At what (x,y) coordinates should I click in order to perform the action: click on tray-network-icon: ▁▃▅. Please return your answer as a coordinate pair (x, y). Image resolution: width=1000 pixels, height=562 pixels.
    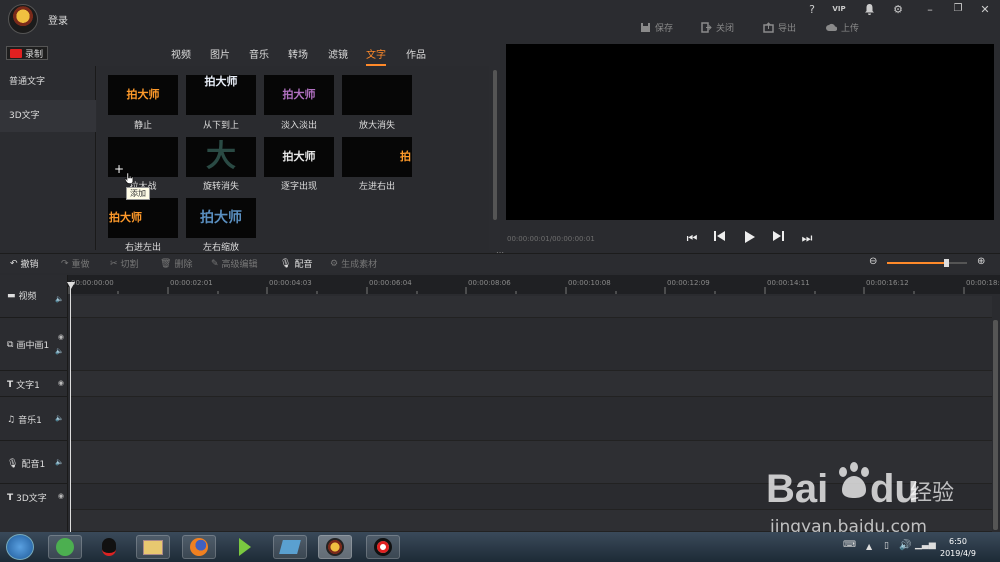
    Looking at the image, I should click on (925, 545).